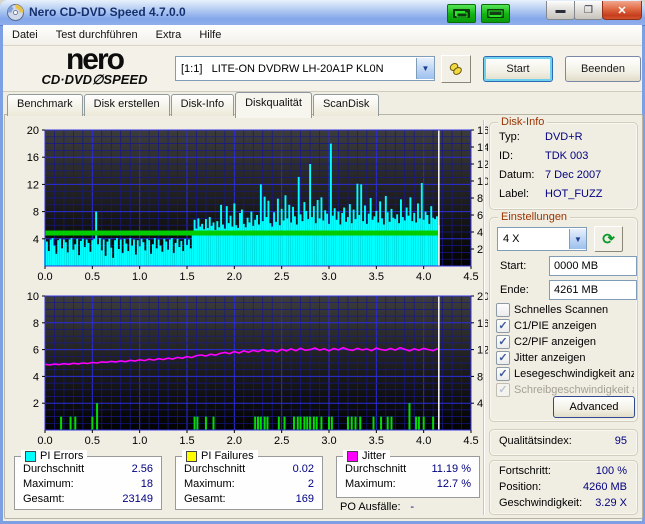  Describe the element at coordinates (563, 487) in the screenshot. I see `position-row: Position: 4260 MB` at that location.